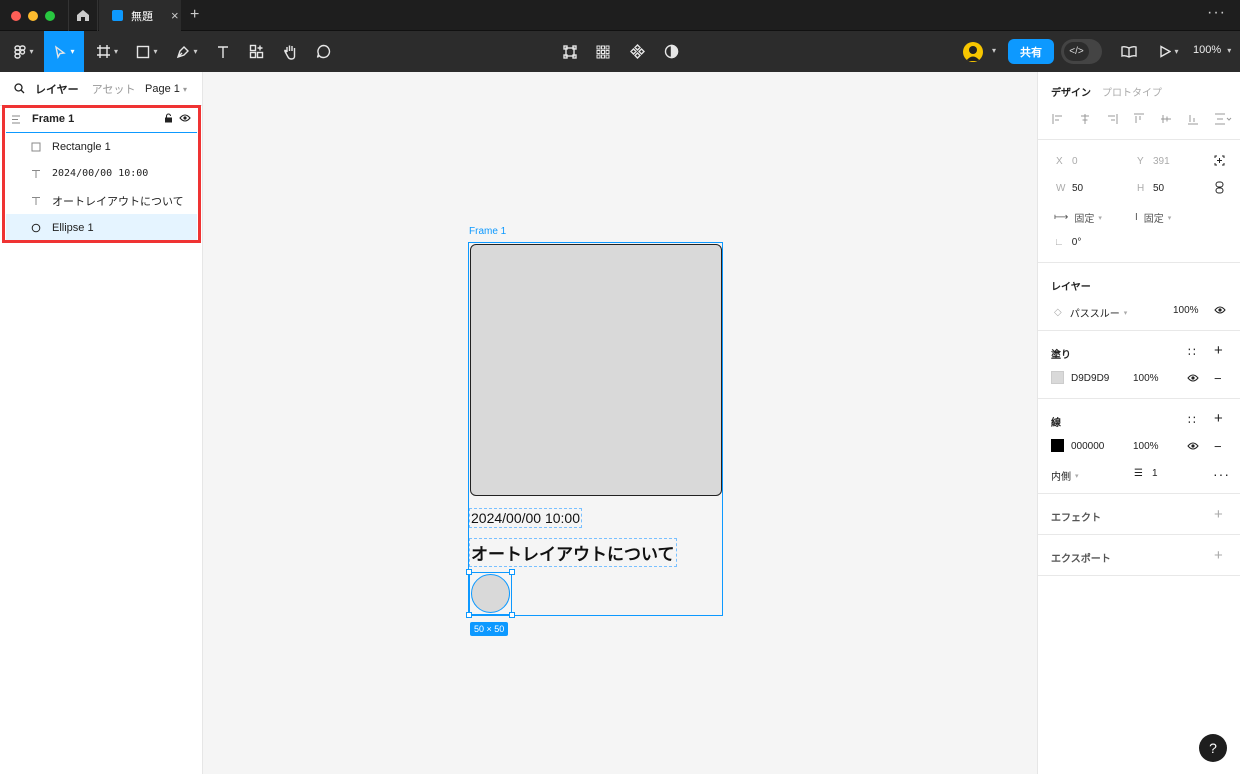 Image resolution: width=1240 pixels, height=774 pixels. What do you see at coordinates (1056, 423) in the screenshot?
I see `stroke-section-title: 線` at bounding box center [1056, 423].